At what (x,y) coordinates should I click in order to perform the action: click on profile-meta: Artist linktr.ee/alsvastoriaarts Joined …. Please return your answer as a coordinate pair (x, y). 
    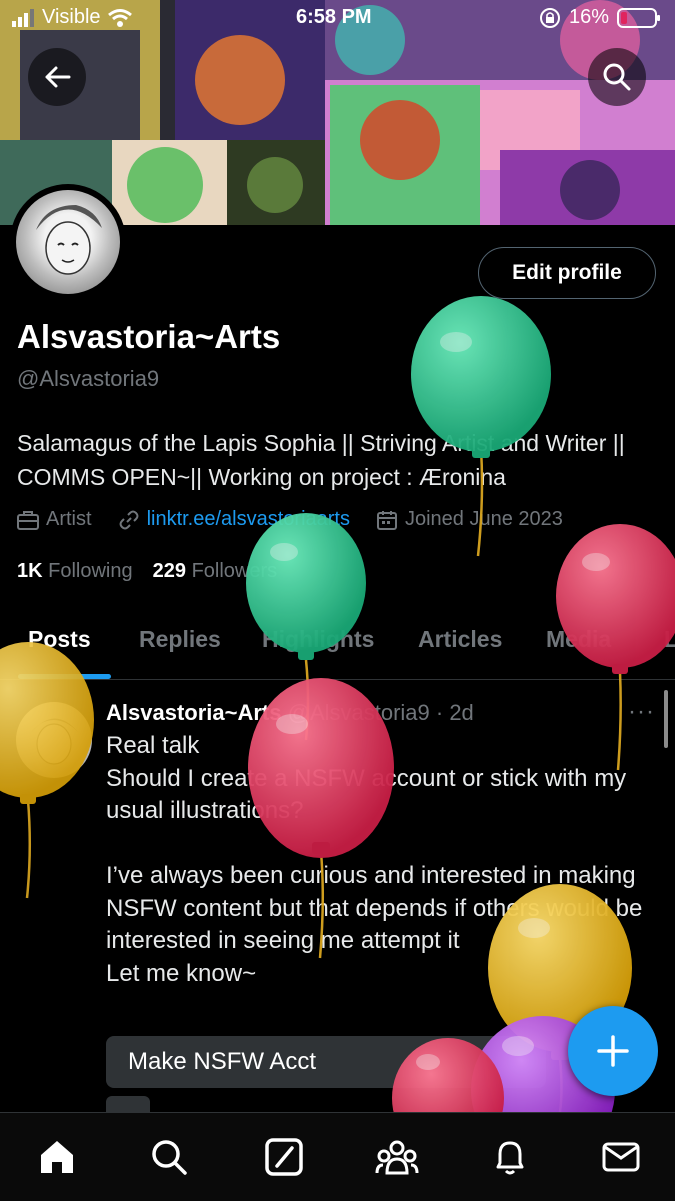
    Looking at the image, I should click on (303, 519).